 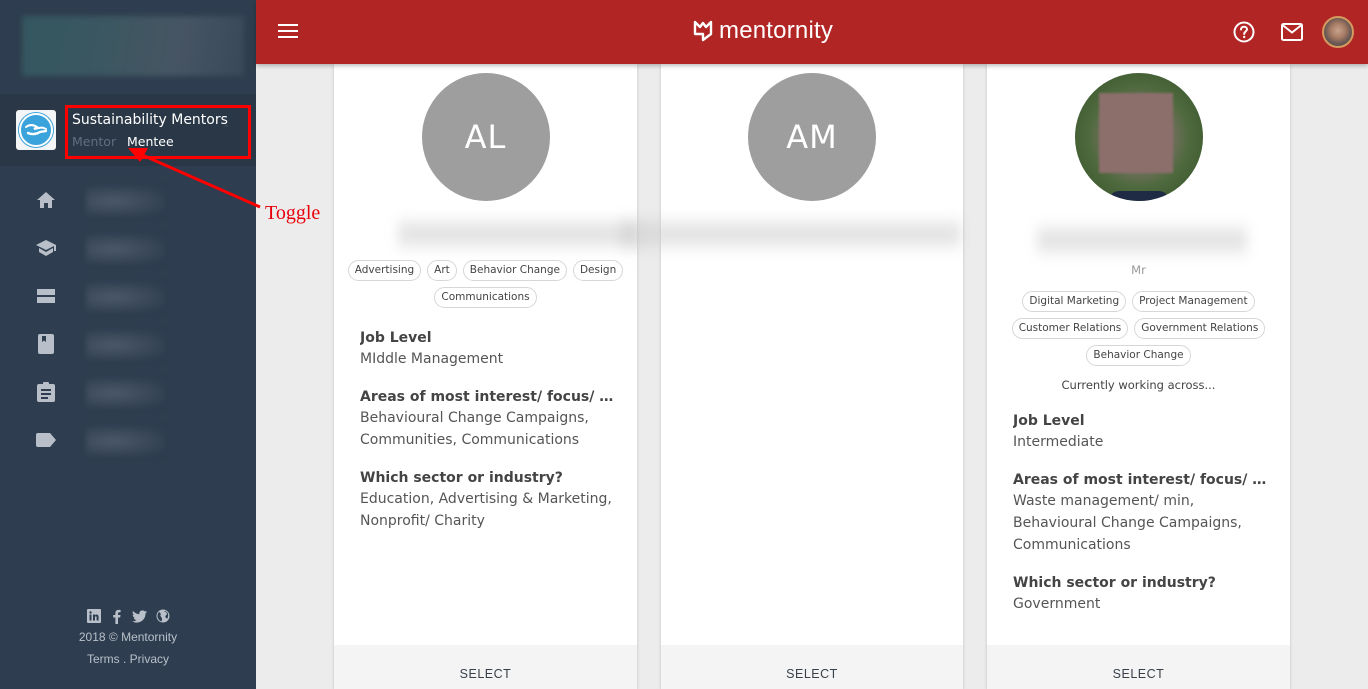 I want to click on school-icon, so click(x=46, y=248).